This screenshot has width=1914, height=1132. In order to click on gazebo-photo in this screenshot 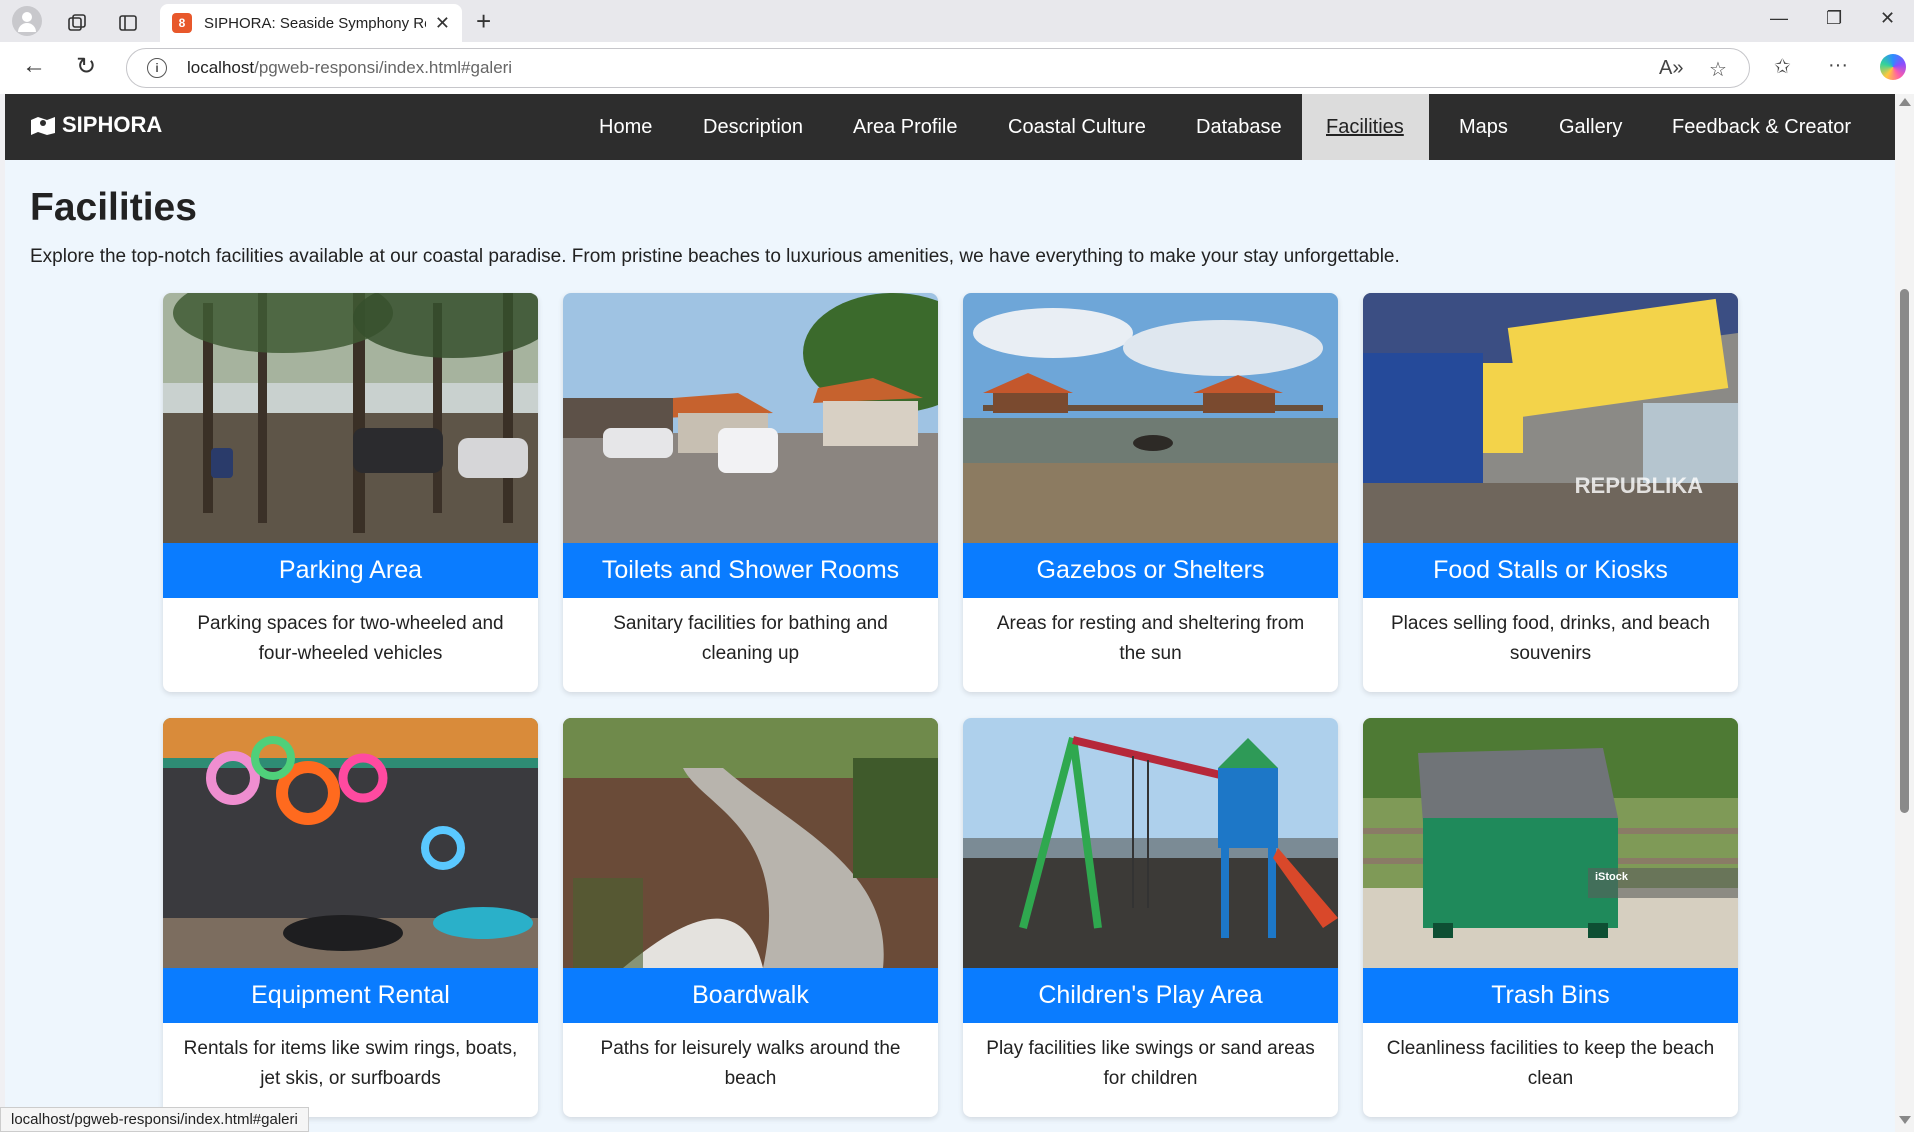, I will do `click(1150, 418)`.